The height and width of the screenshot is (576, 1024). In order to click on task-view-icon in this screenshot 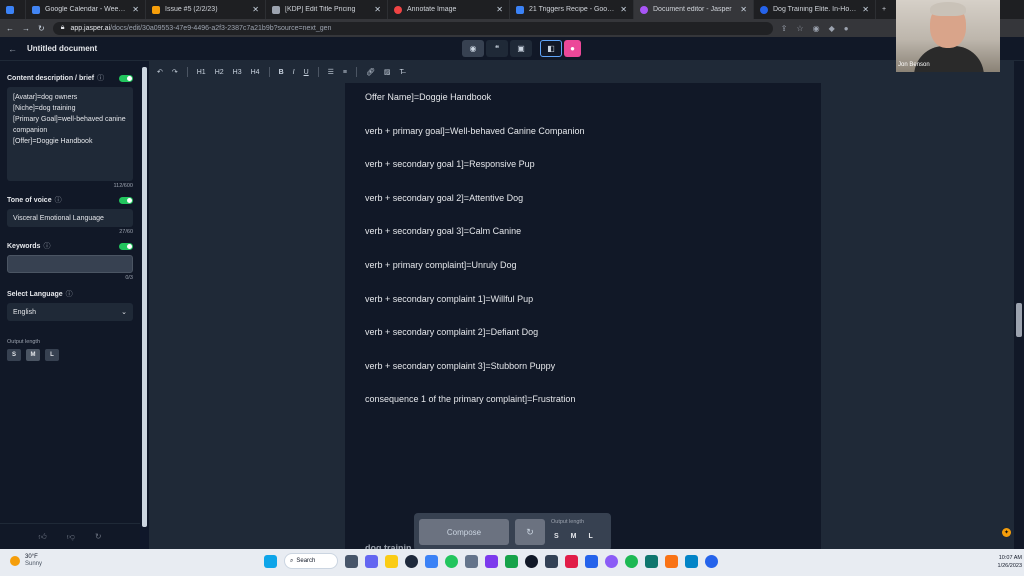, I will do `click(351, 561)`.